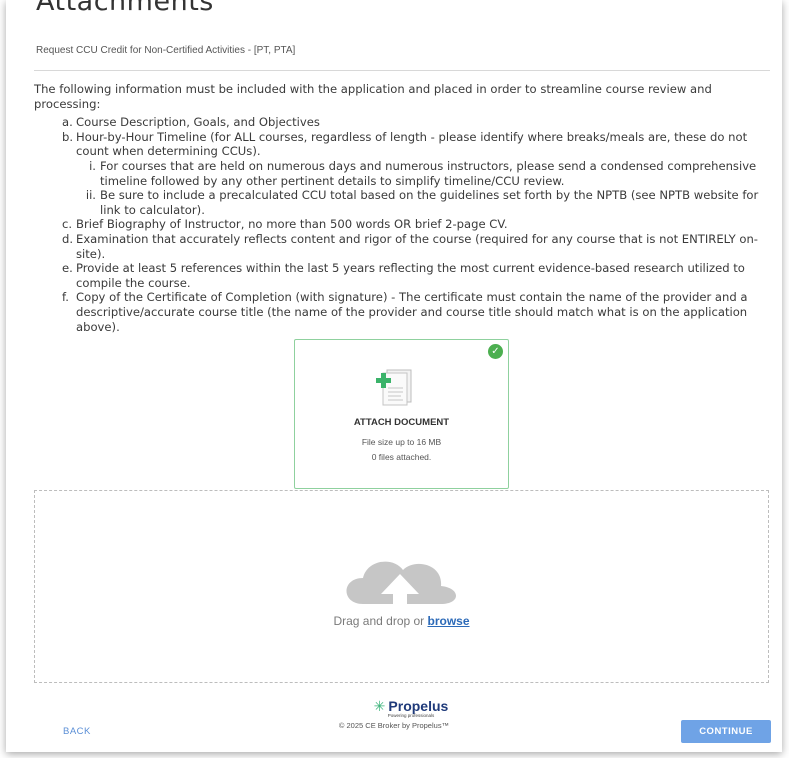 The image size is (789, 758). What do you see at coordinates (394, 725) in the screenshot?
I see `copyright: © 2025 CE Broker by Propelus™` at bounding box center [394, 725].